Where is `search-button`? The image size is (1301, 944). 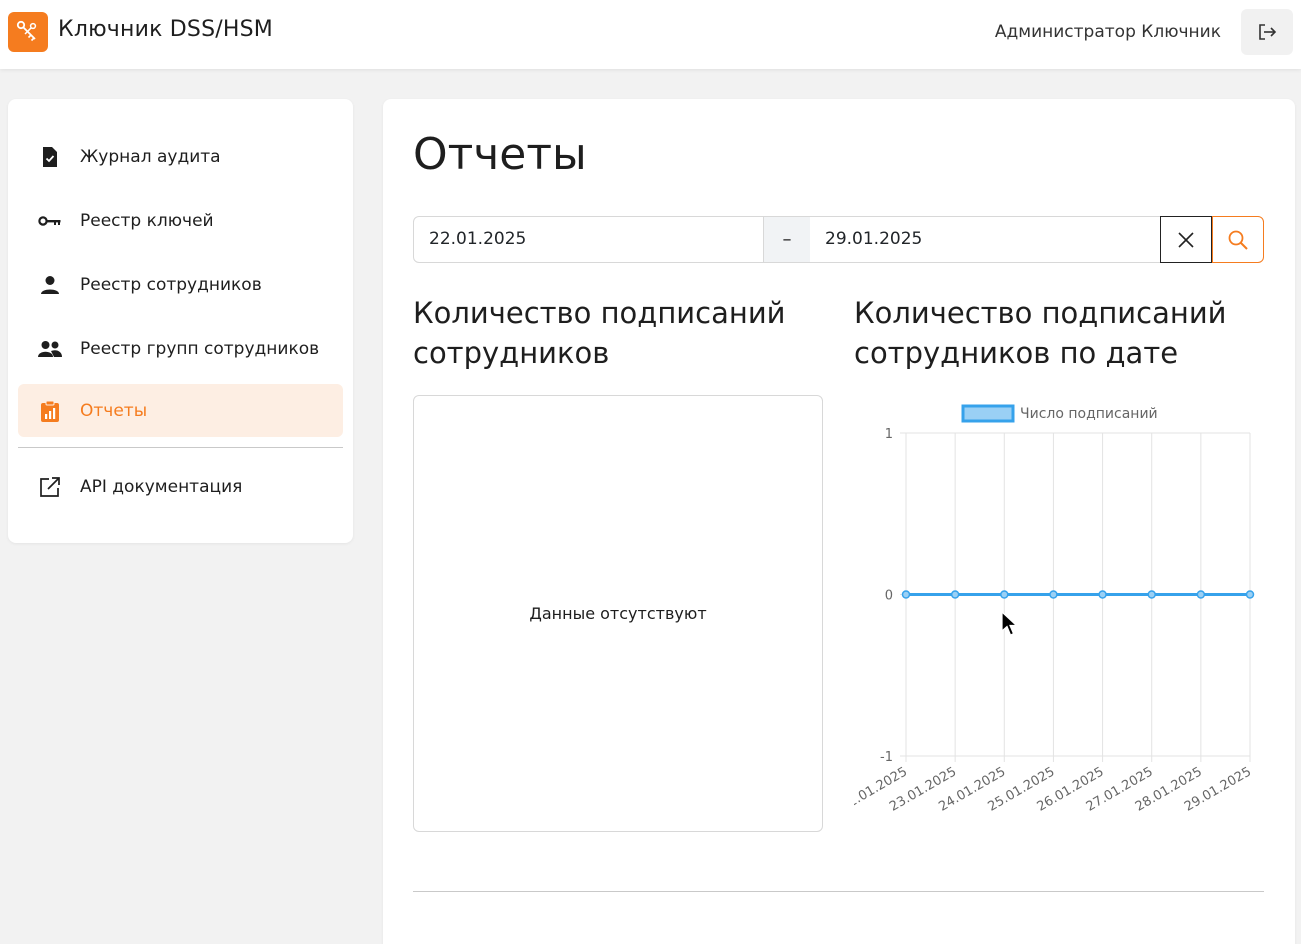
search-button is located at coordinates (1238, 239).